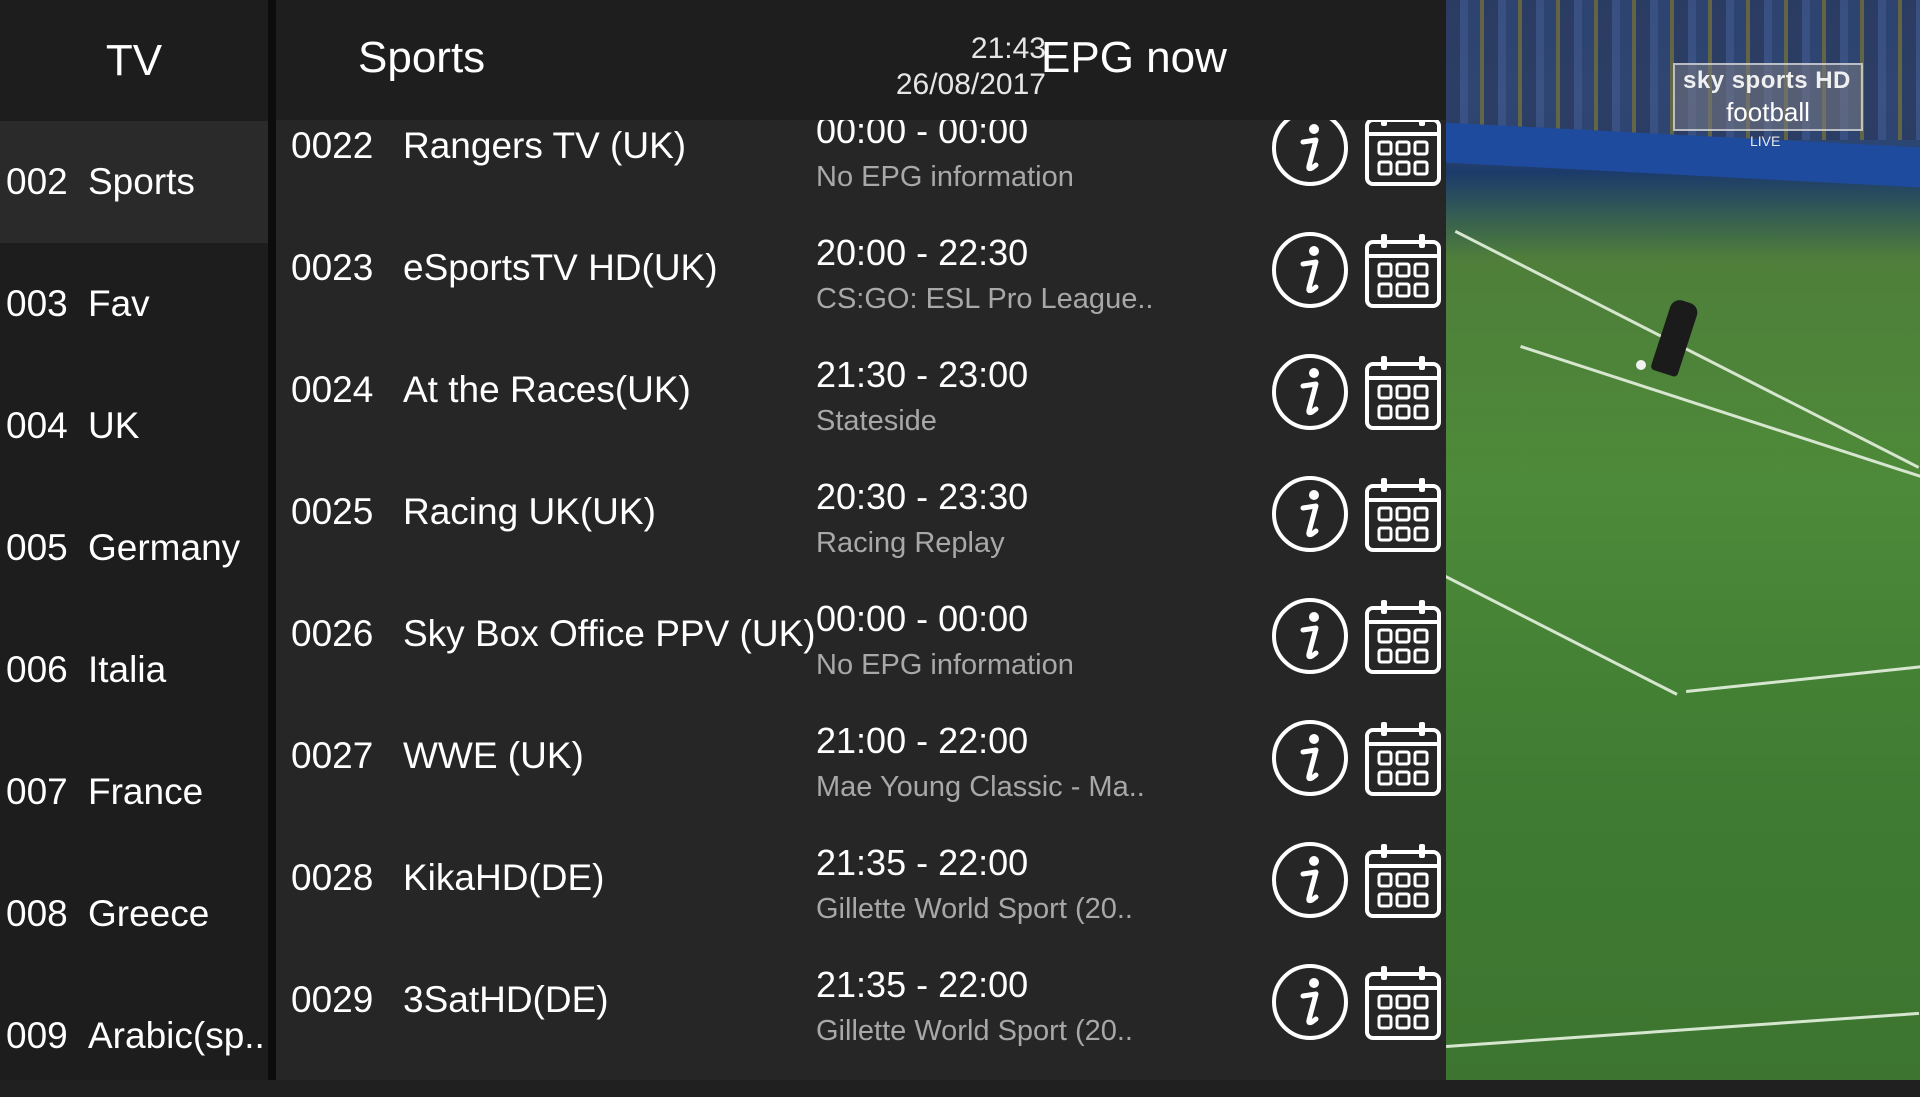  What do you see at coordinates (119, 303) in the screenshot?
I see `category-label: Fav` at bounding box center [119, 303].